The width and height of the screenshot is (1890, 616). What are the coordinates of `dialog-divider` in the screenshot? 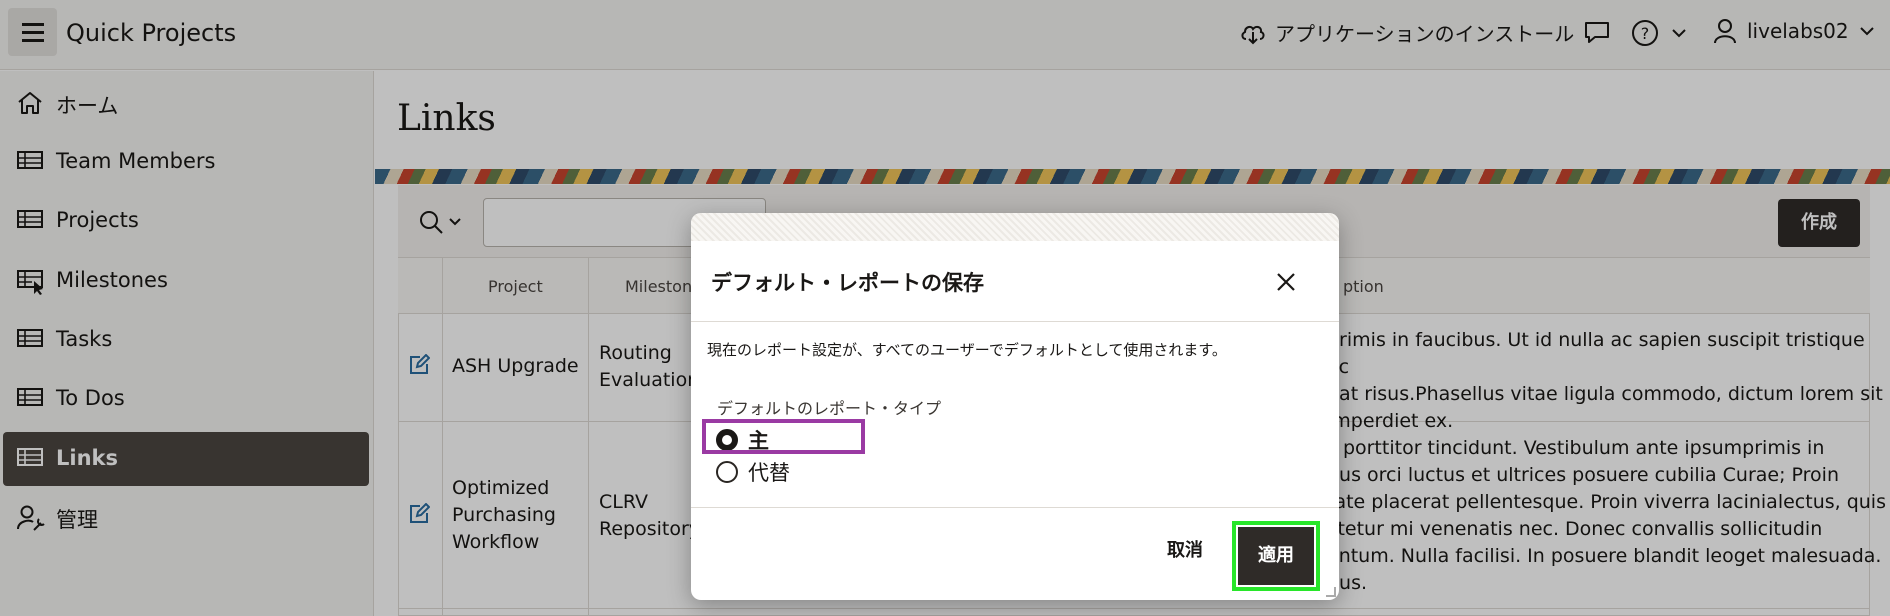 It's located at (1015, 321).